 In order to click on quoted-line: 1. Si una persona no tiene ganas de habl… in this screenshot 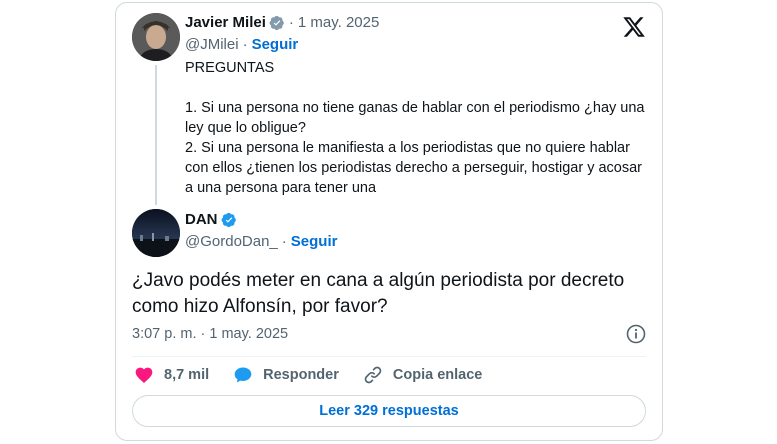, I will do `click(415, 118)`.